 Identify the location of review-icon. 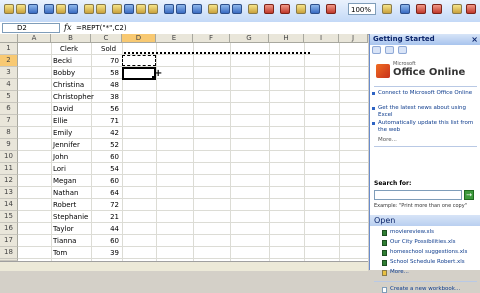
(301, 9).